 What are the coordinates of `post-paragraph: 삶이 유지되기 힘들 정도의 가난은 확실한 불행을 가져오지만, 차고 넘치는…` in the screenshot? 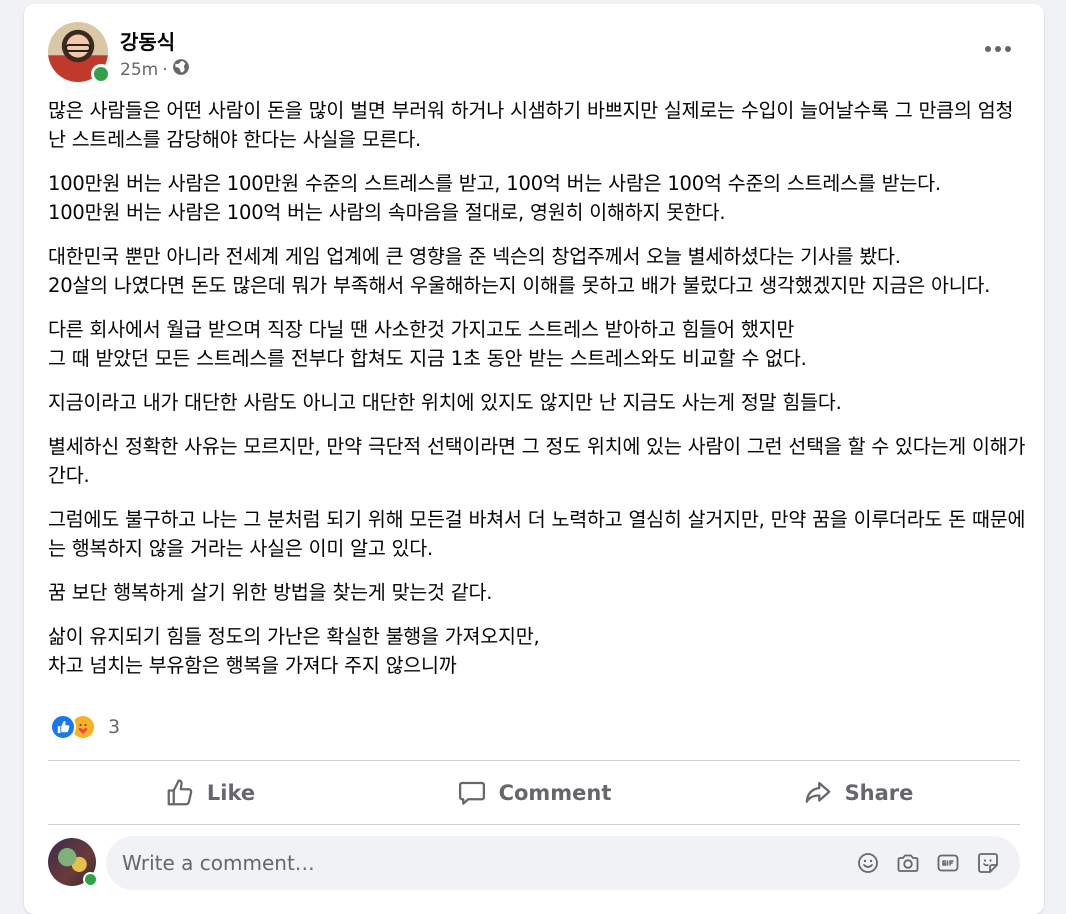 It's located at (294, 651).